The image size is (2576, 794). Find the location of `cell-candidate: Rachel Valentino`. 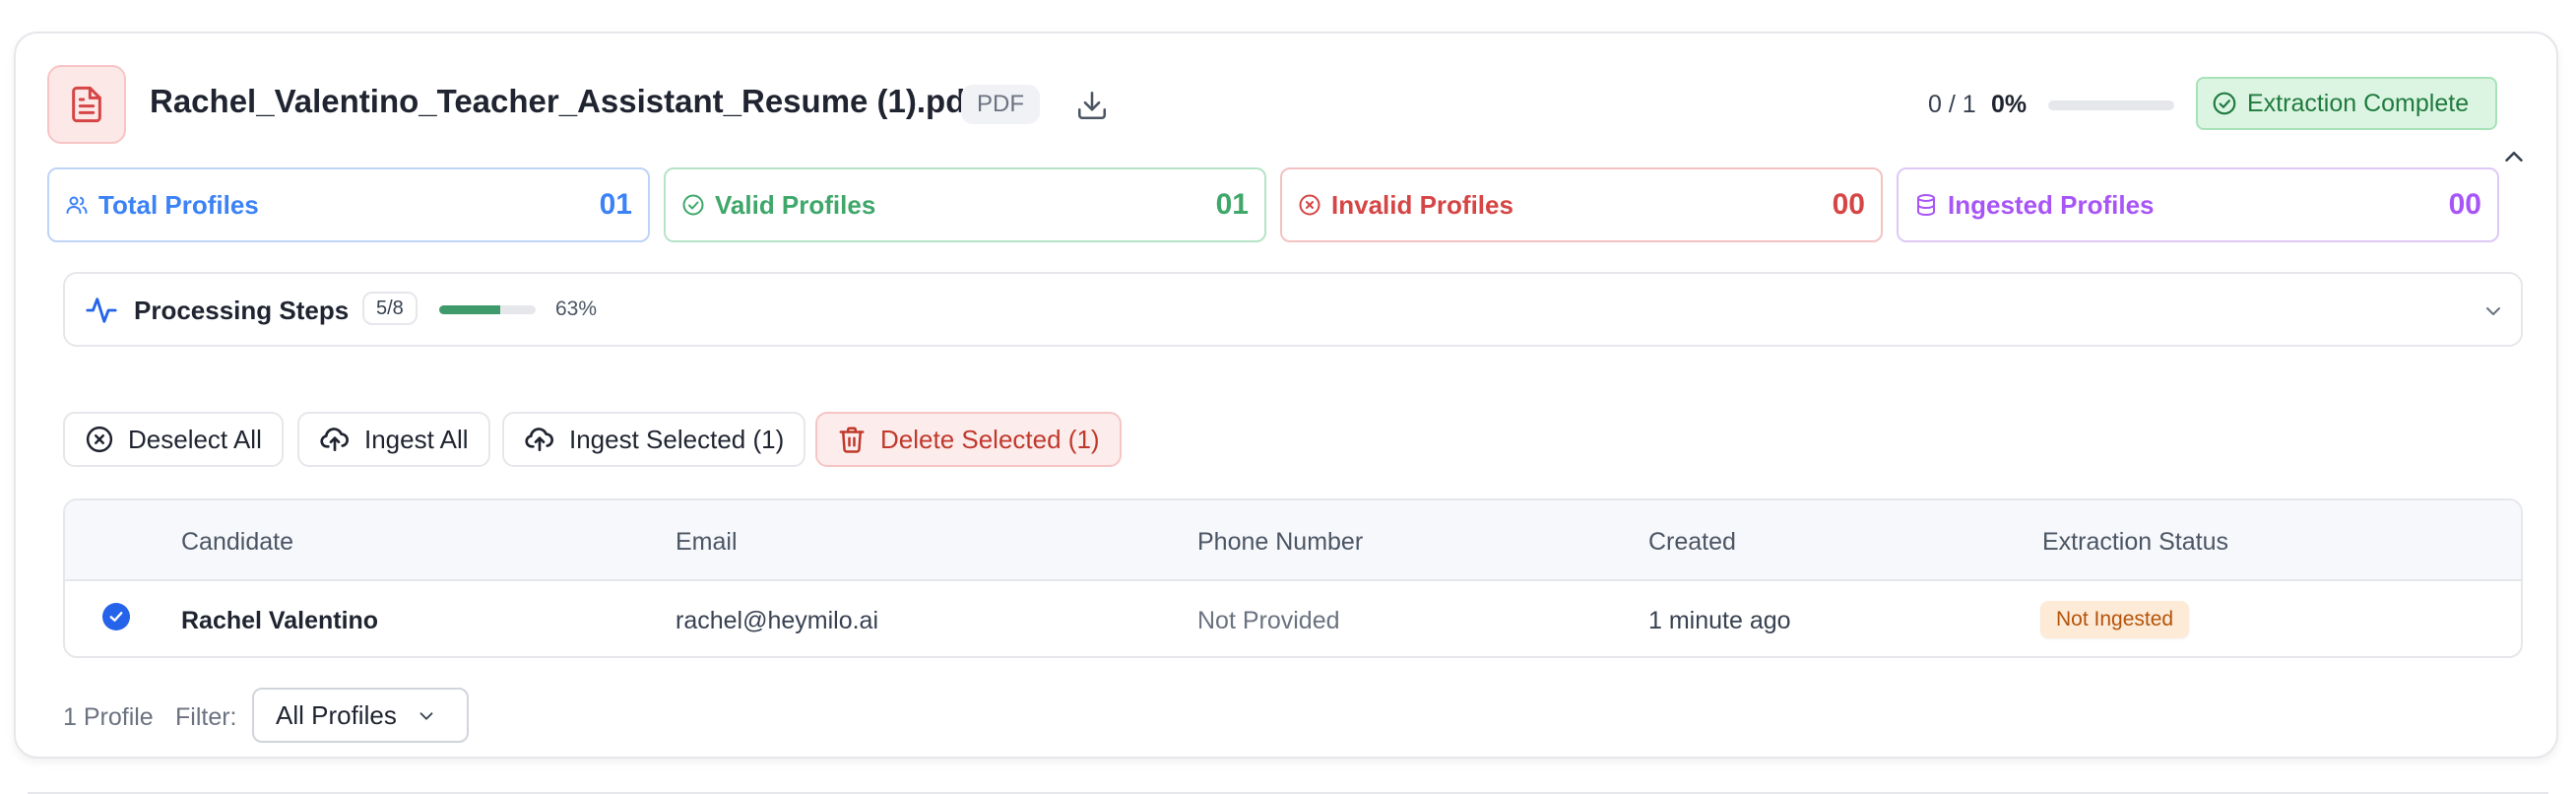

cell-candidate: Rachel Valentino is located at coordinates (280, 620).